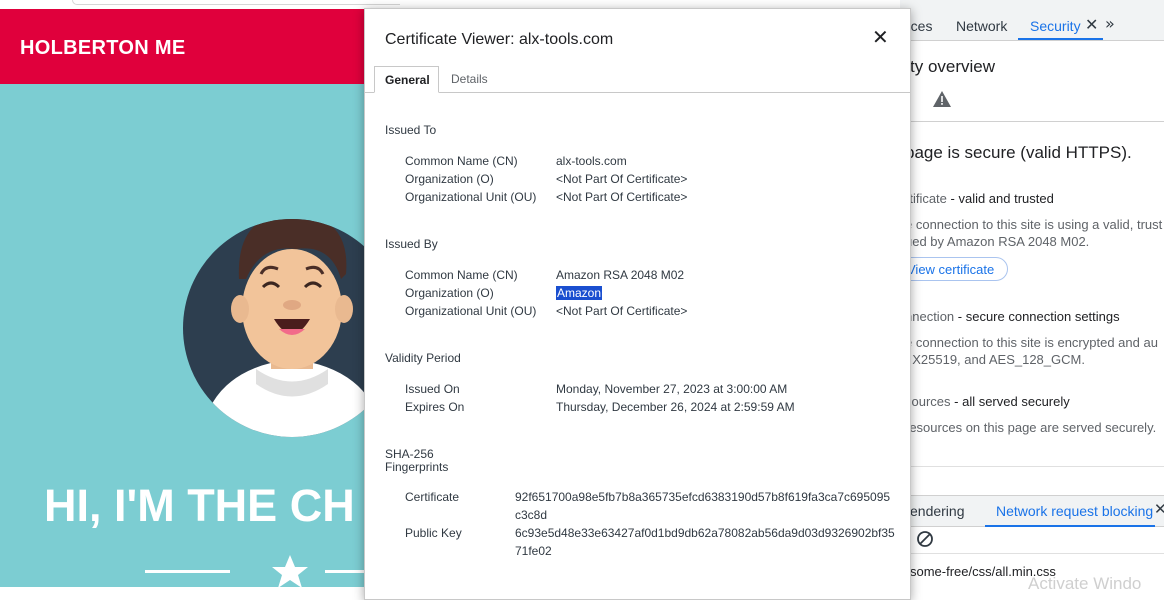 The width and height of the screenshot is (1164, 600). I want to click on issued-to-cn-label: Common Name (CN), so click(461, 161).